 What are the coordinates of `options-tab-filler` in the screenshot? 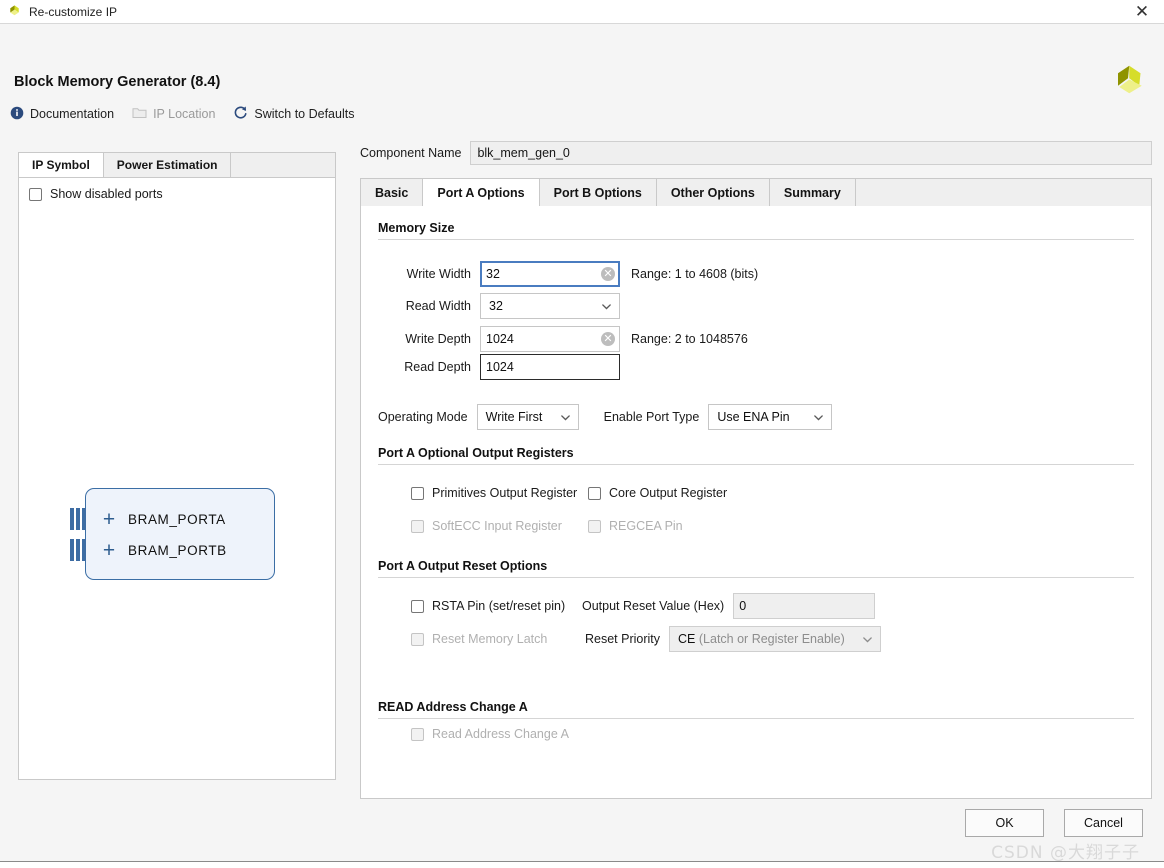 It's located at (1003, 192).